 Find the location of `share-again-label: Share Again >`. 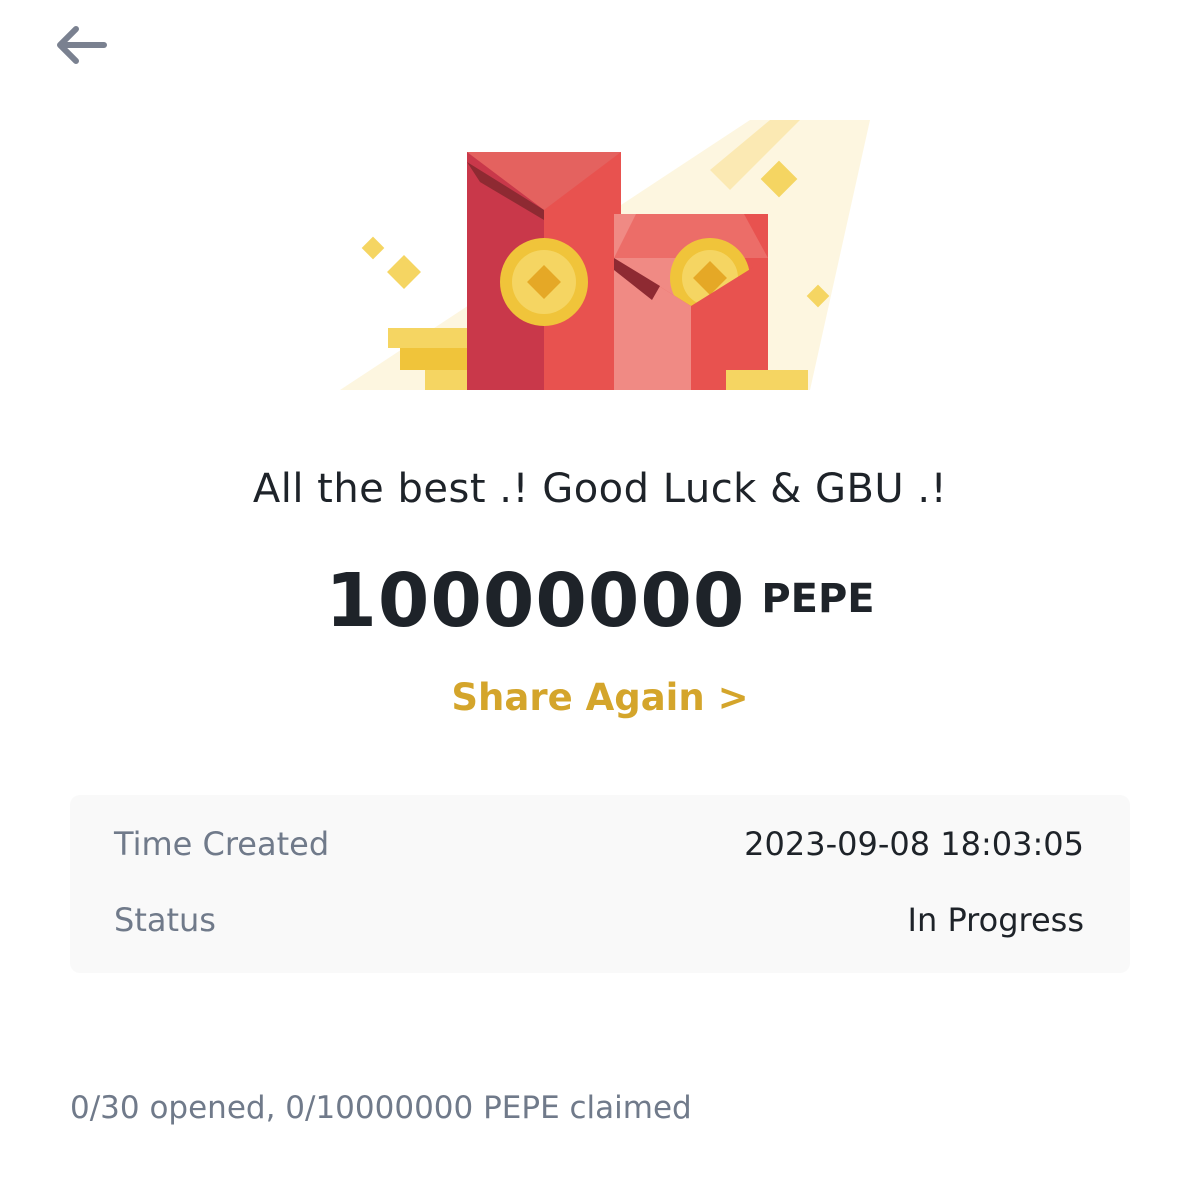

share-again-label: Share Again > is located at coordinates (600, 697).